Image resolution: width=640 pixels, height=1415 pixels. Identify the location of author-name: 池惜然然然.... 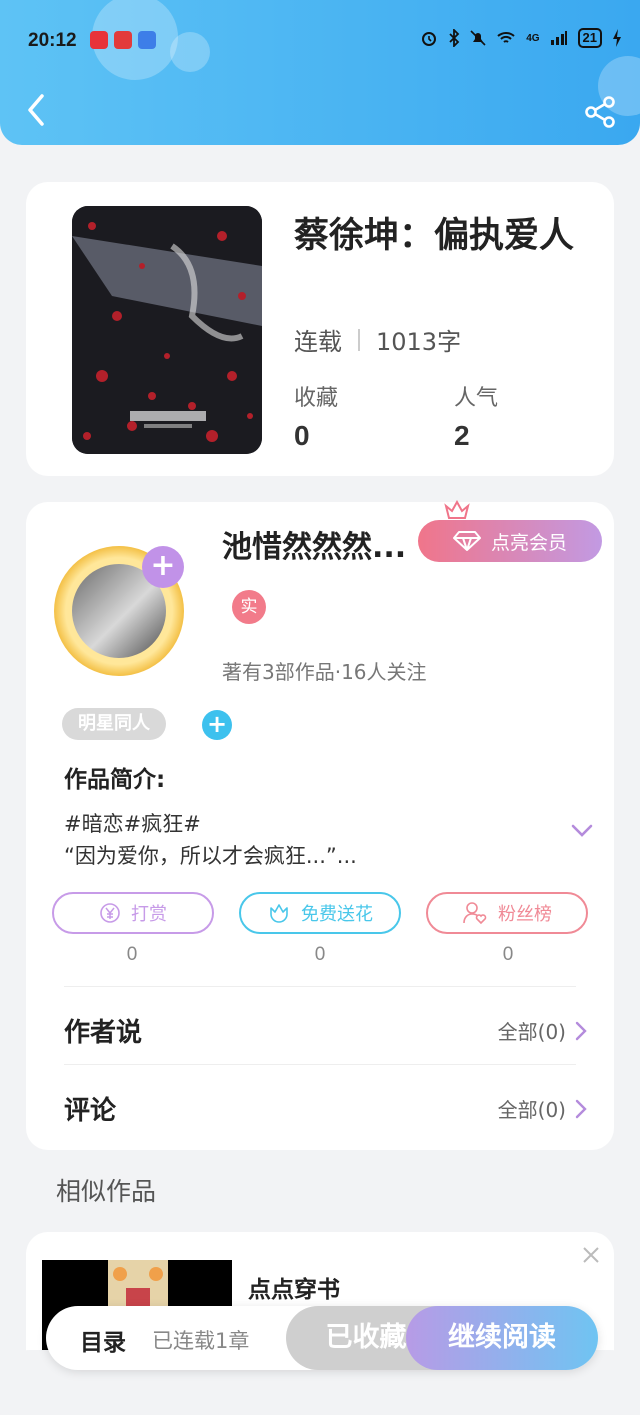
(314, 544).